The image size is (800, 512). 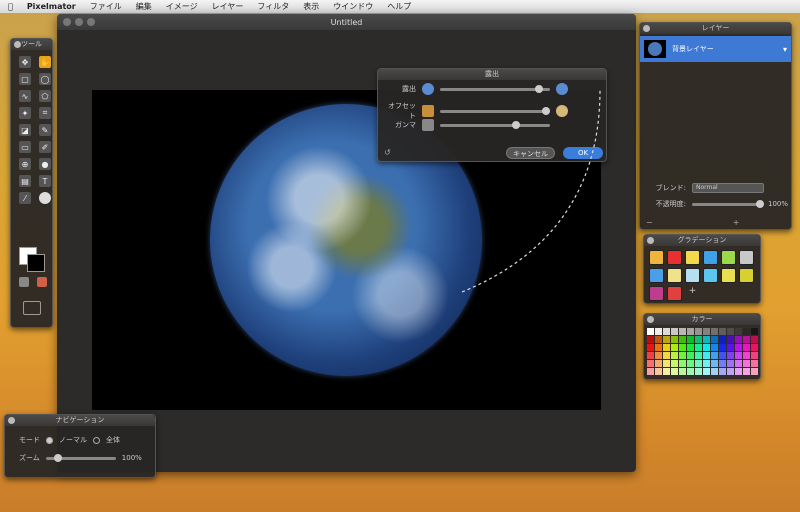 I want to click on eraser-icon: ▭, so click(x=25, y=147).